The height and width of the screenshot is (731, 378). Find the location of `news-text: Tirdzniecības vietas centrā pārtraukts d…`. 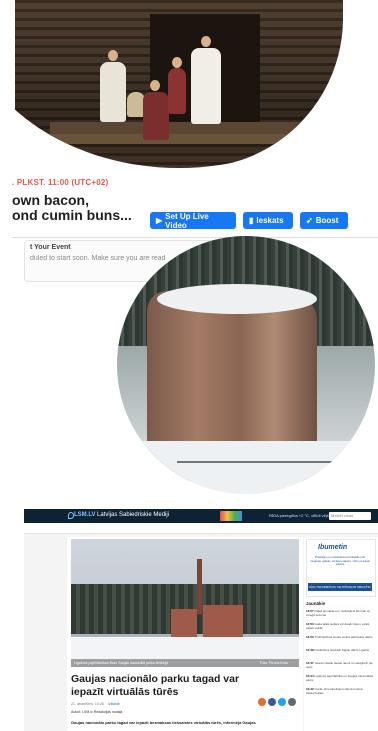

news-text: Tirdzniecības vietas centrā pārtraukts d… is located at coordinates (343, 637).